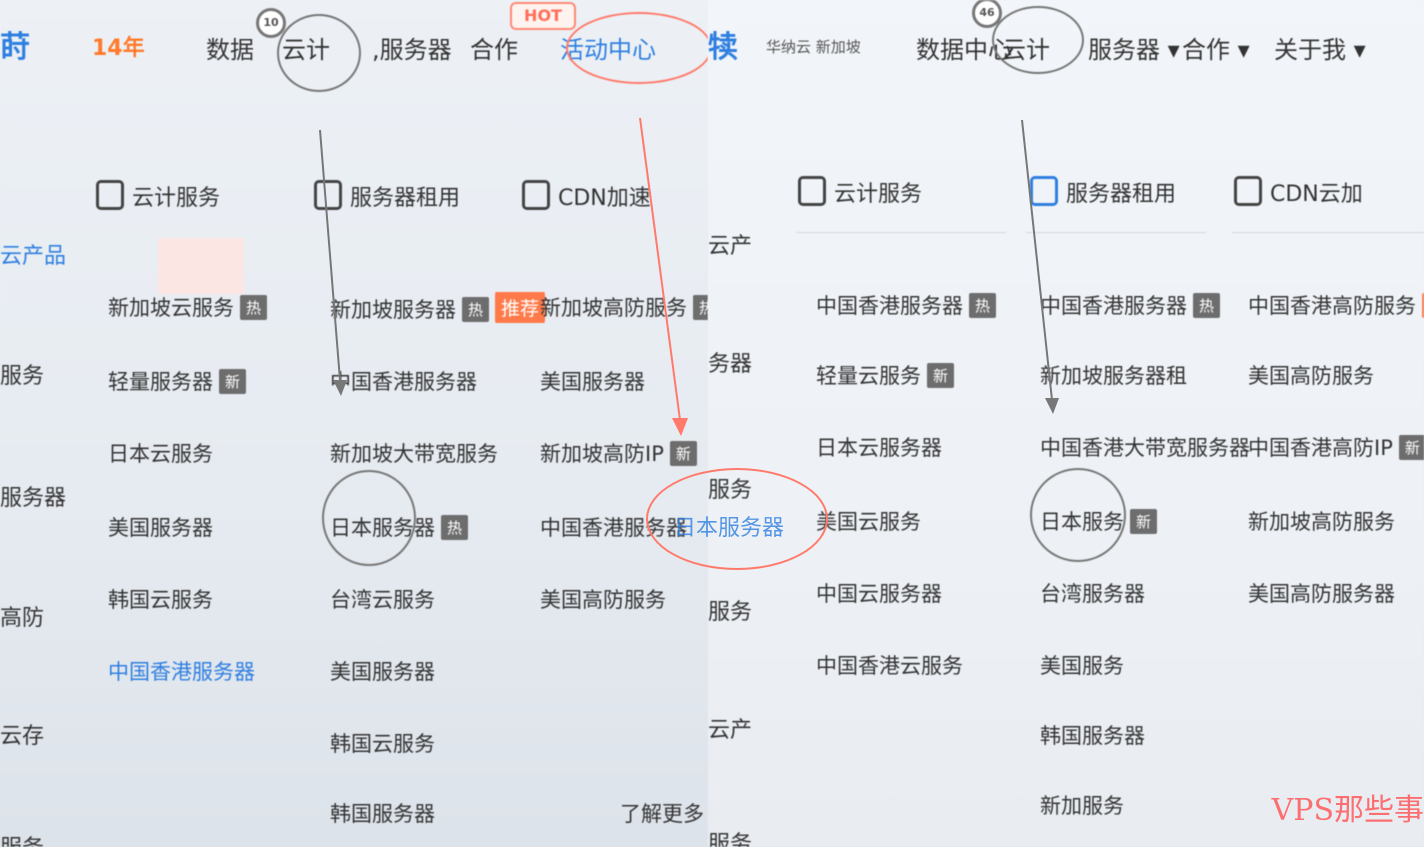 The height and width of the screenshot is (847, 1424). What do you see at coordinates (660, 269) in the screenshot?
I see `red-arrow-line` at bounding box center [660, 269].